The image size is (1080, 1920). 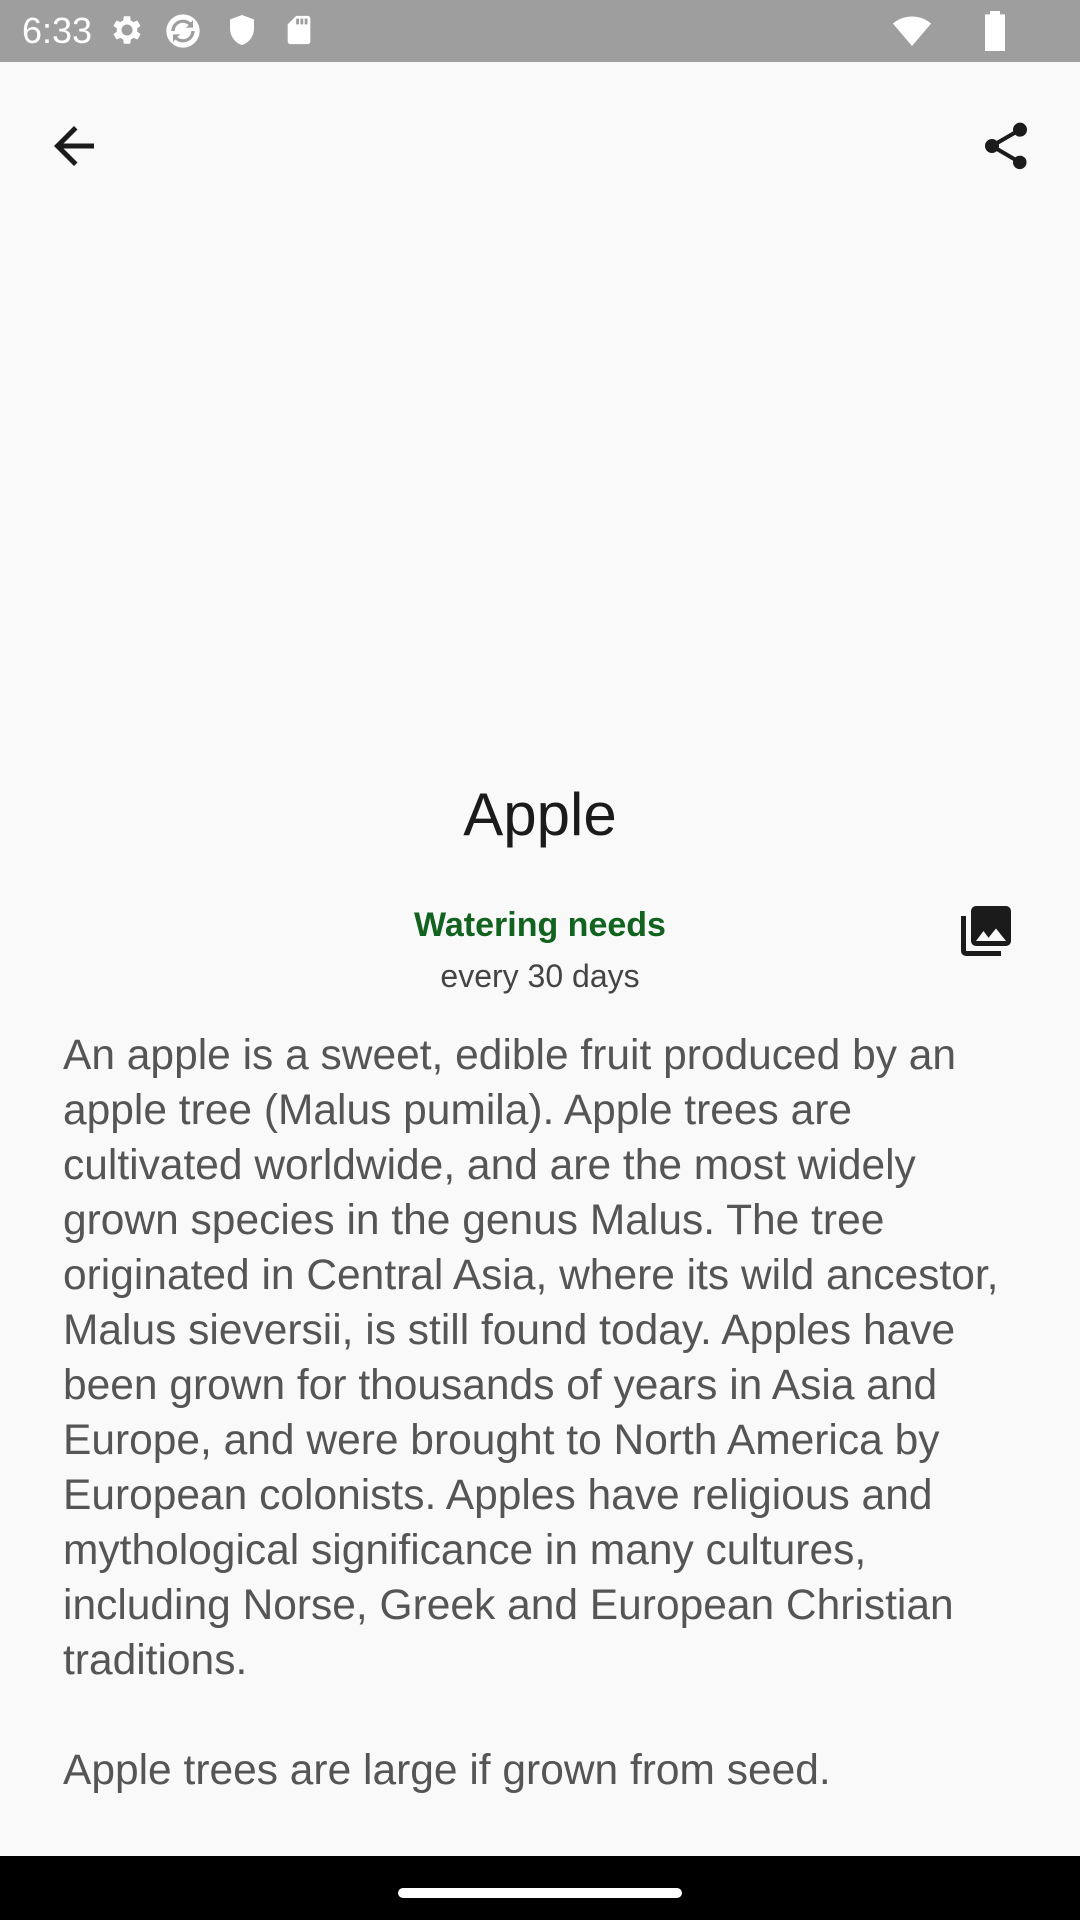 I want to click on settings-icon, so click(x=127, y=30).